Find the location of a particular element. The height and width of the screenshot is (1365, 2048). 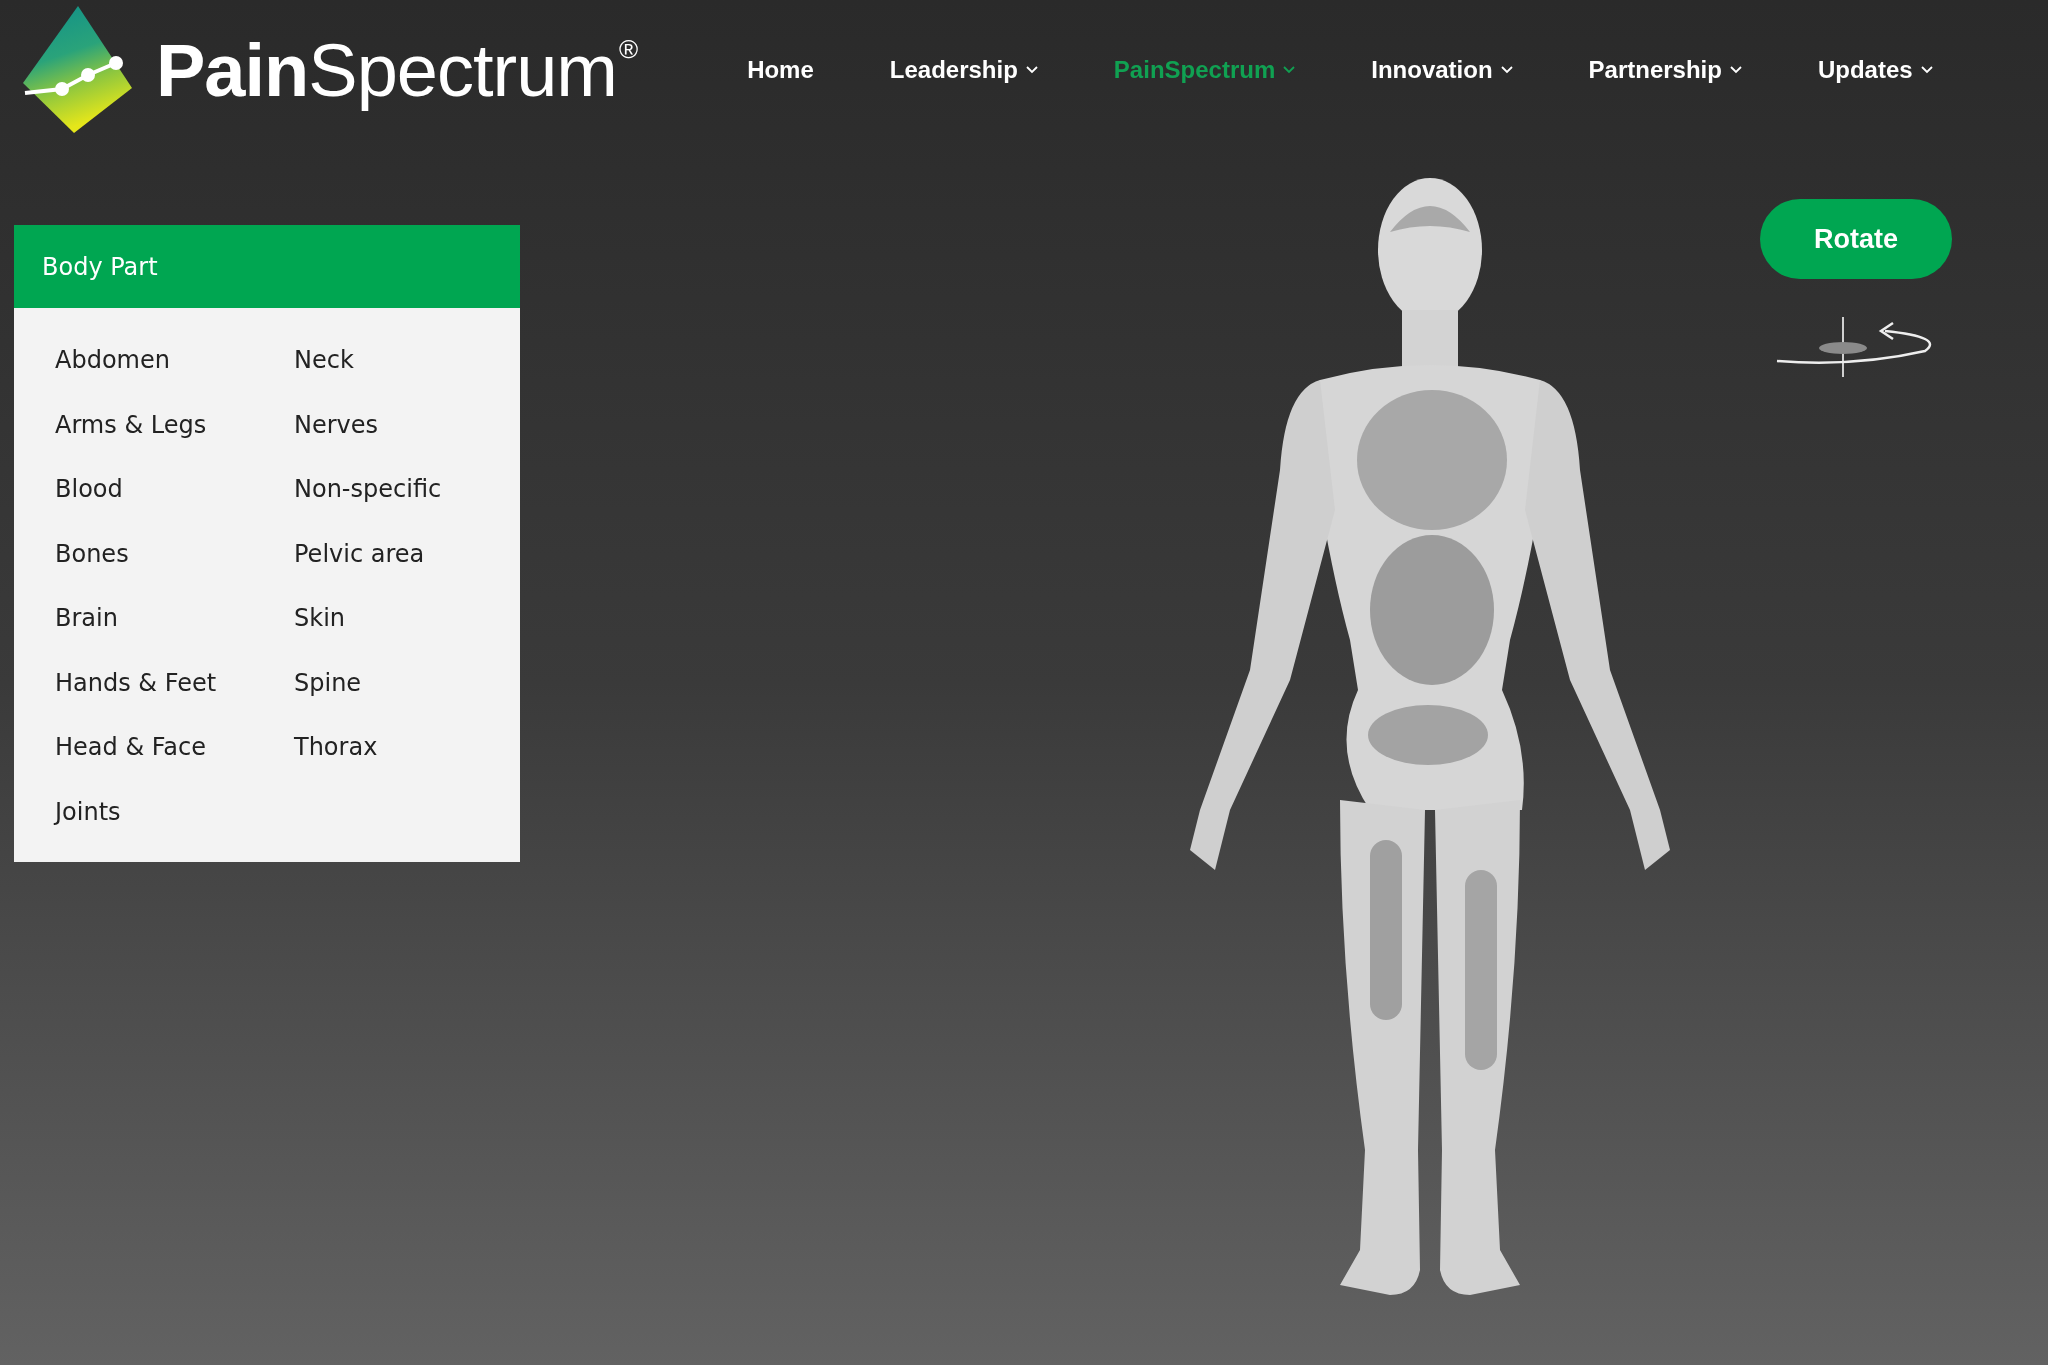

nav-link: Home is located at coordinates (780, 70).